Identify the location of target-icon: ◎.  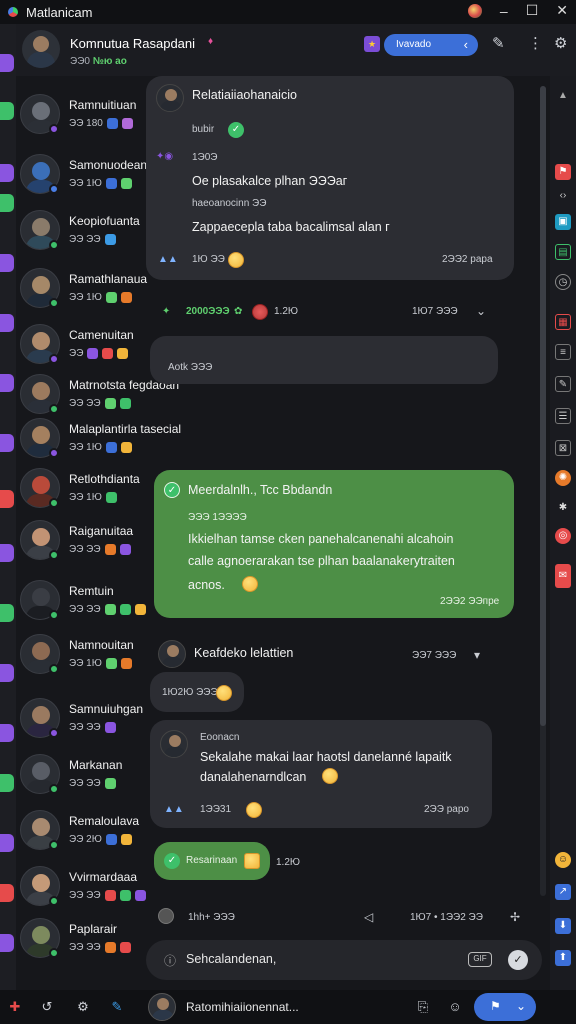
(563, 536).